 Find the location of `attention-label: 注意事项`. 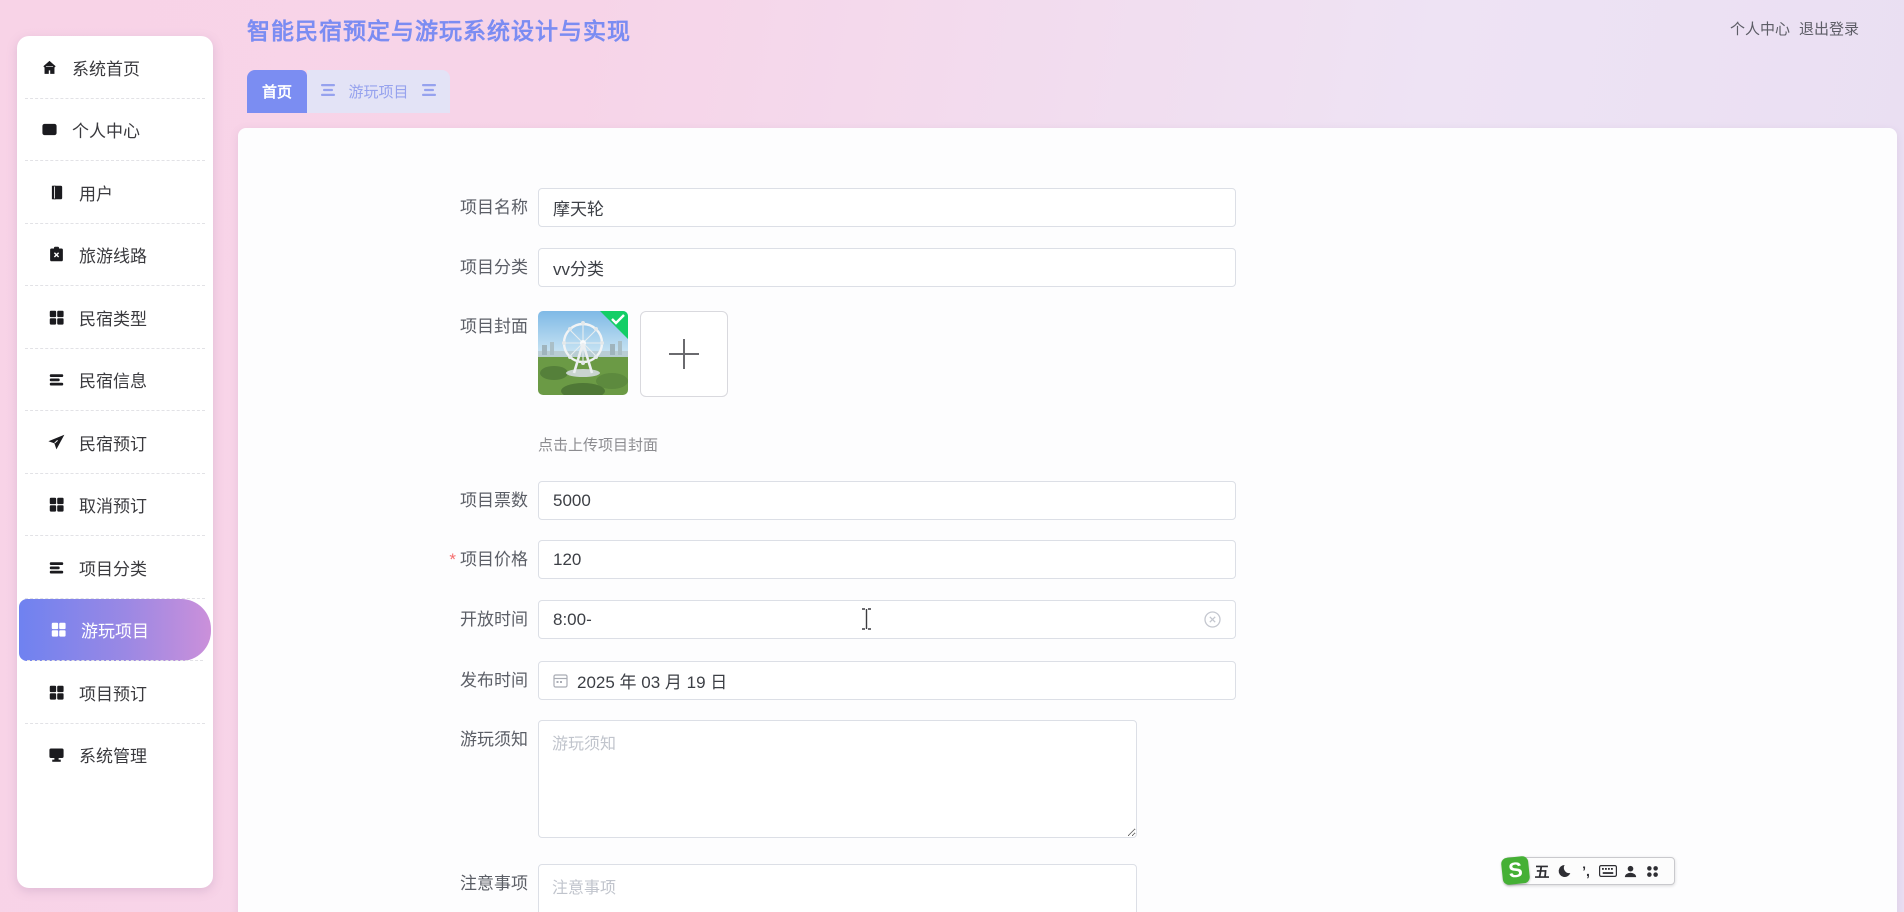

attention-label: 注意事项 is located at coordinates (494, 883).